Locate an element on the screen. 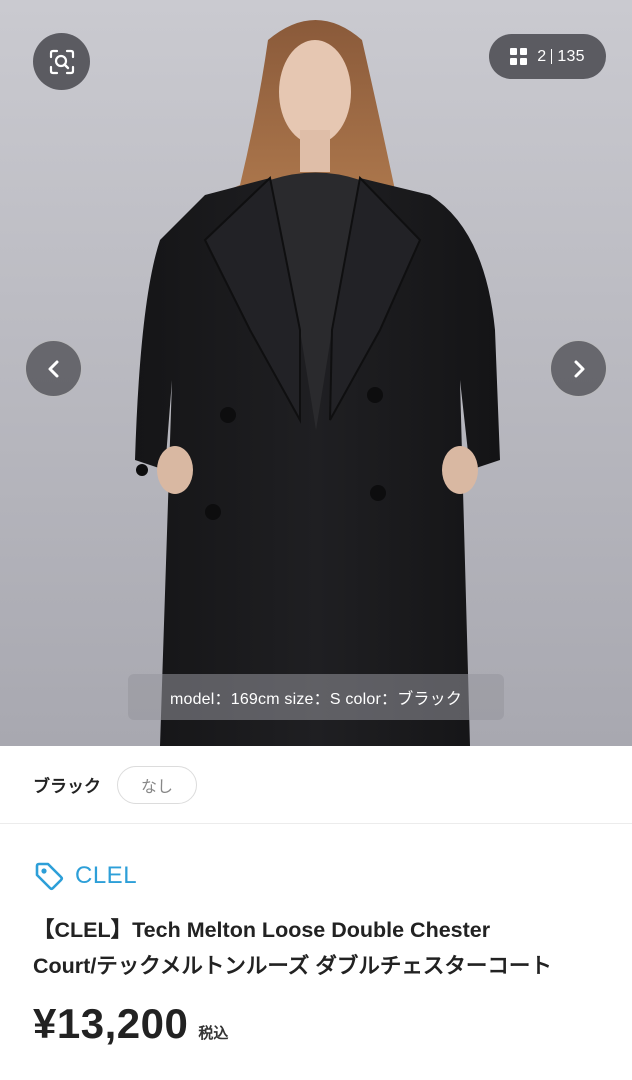  image-caption: model：169cm size：S color：ブラック is located at coordinates (316, 697).